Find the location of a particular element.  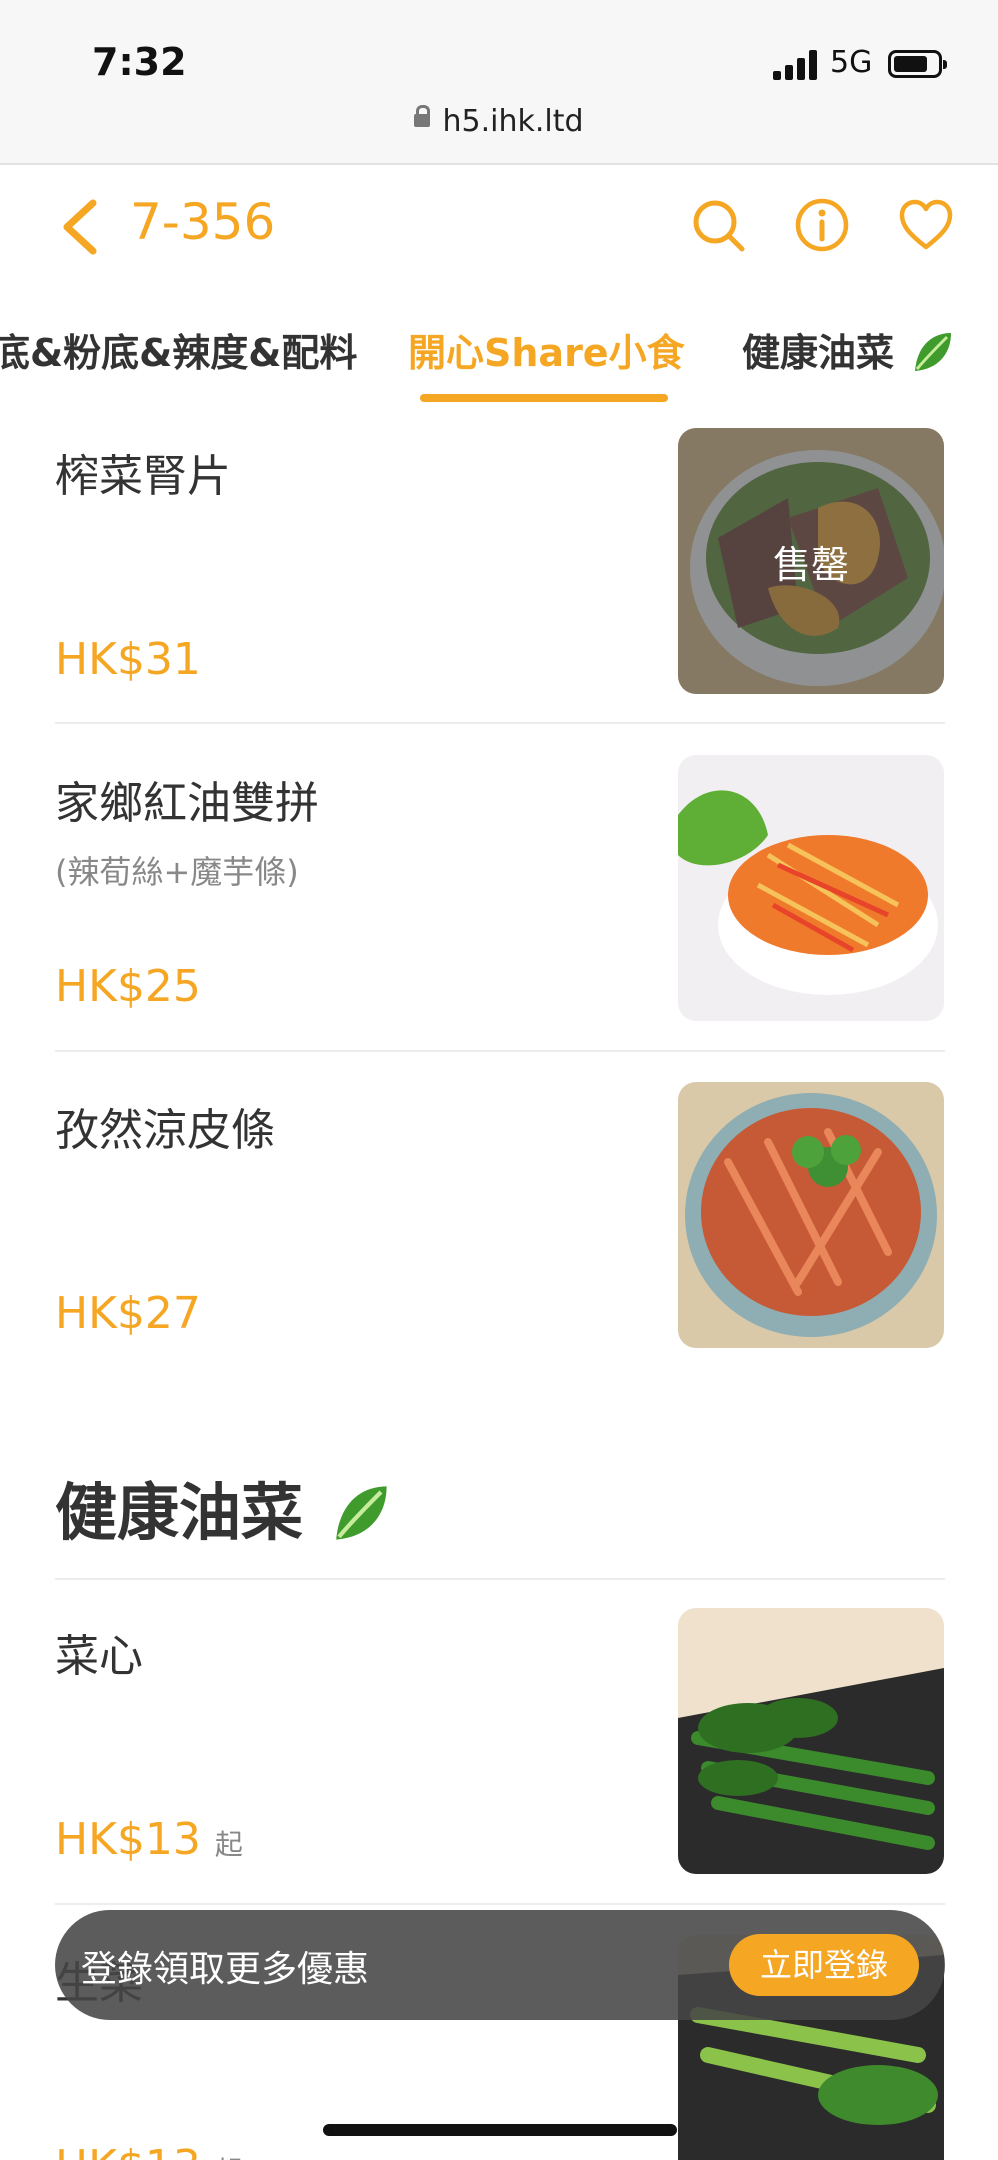

battery-icon is located at coordinates (917, 64).